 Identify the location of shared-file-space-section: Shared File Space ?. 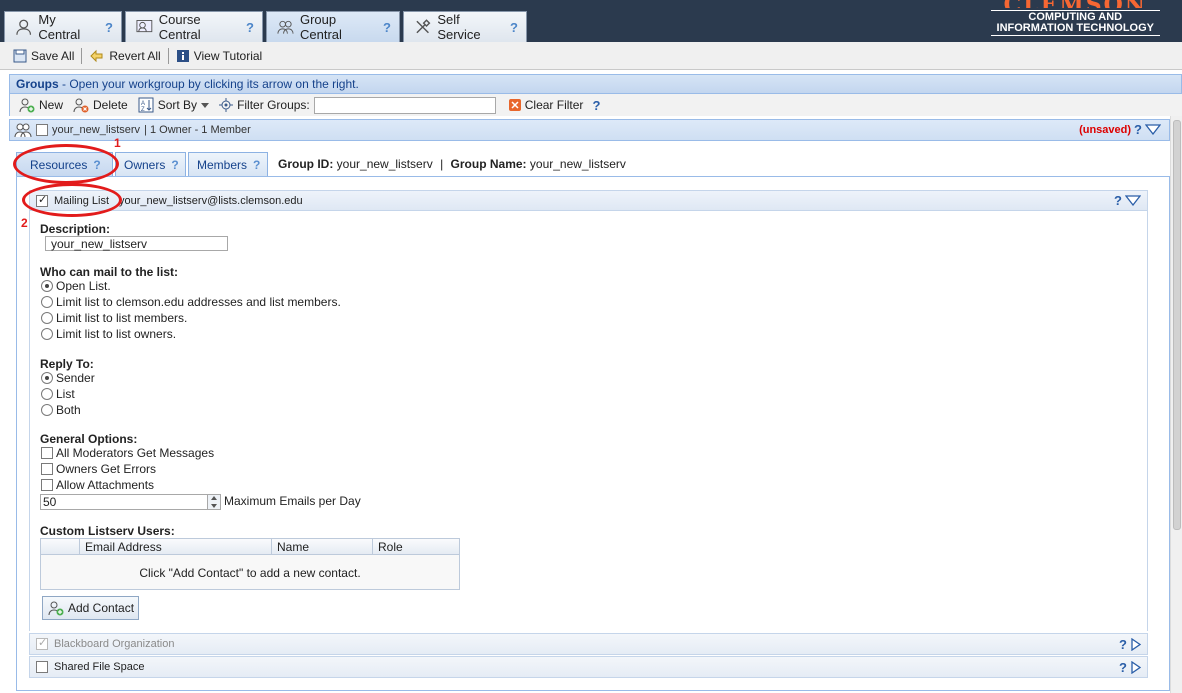
(588, 667).